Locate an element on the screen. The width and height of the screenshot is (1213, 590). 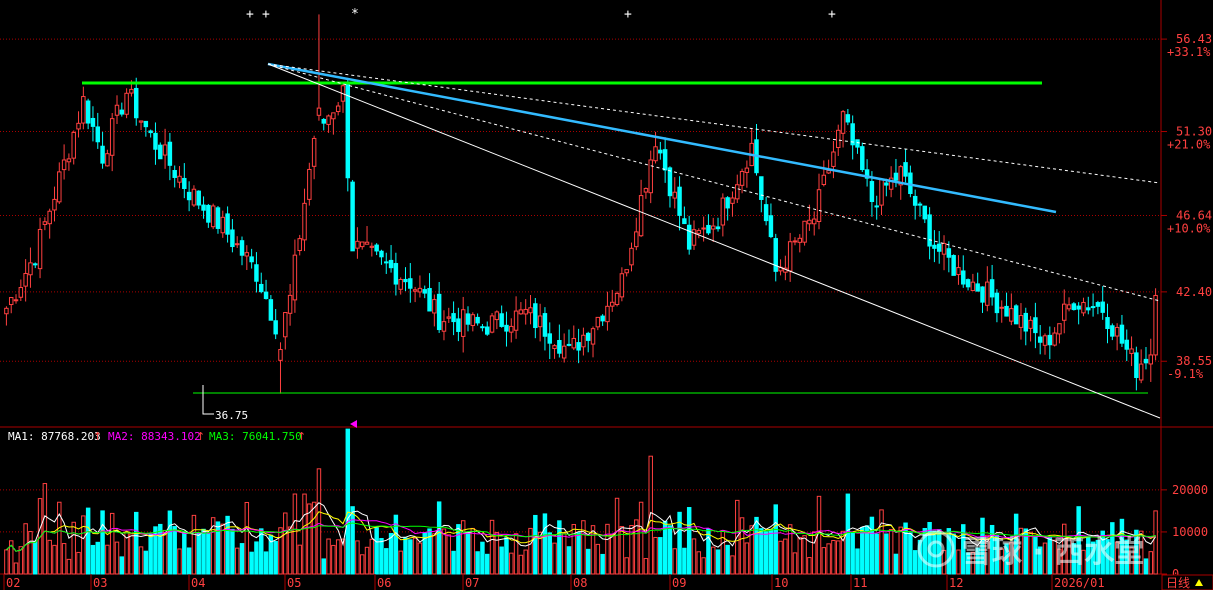
price-tick-pct: +21.0% is located at coordinates (1189, 145).